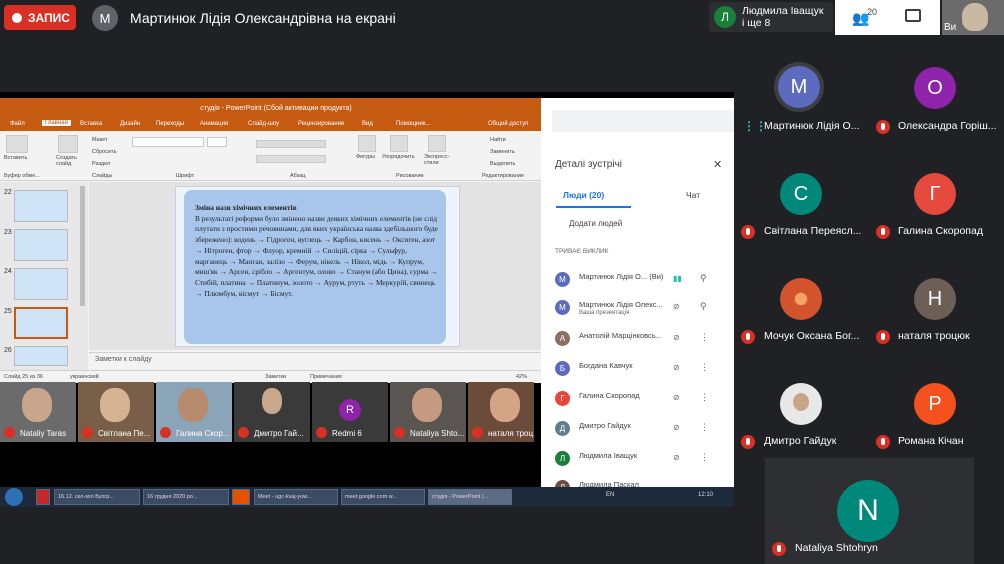  I want to click on flower-avatar, so click(801, 299).